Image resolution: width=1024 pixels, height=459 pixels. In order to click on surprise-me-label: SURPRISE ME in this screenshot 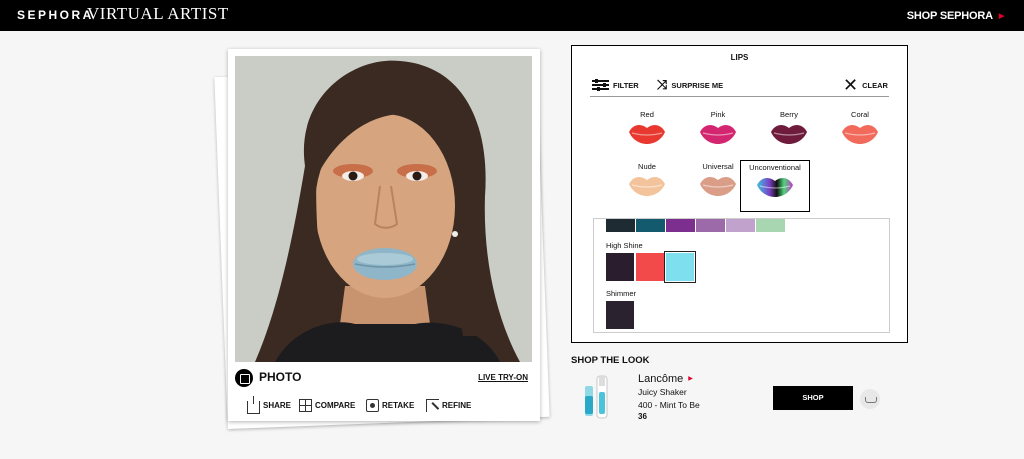, I will do `click(697, 85)`.